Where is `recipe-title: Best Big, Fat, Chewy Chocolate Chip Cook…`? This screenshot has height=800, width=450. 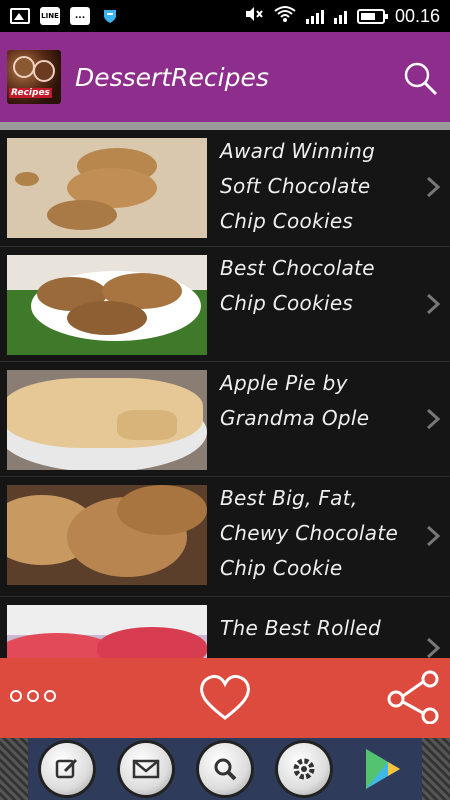 recipe-title: Best Big, Fat, Chewy Chocolate Chip Cook… is located at coordinates (309, 533).